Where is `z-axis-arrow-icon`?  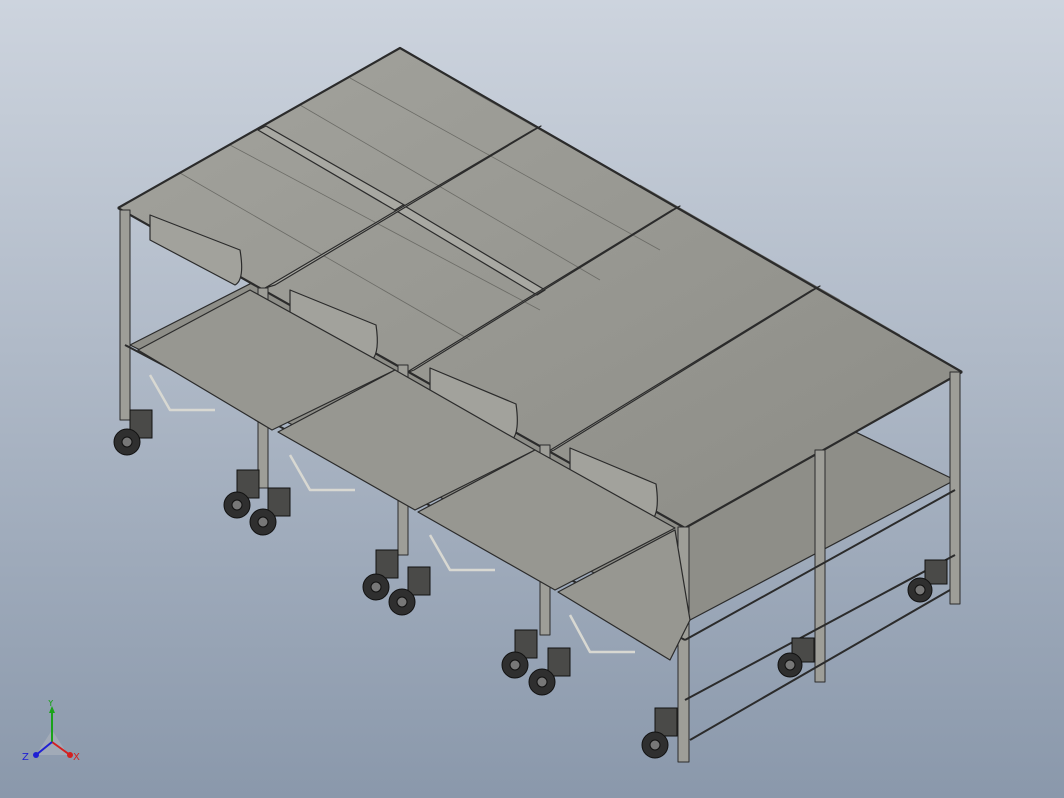 z-axis-arrow-icon is located at coordinates (36, 755).